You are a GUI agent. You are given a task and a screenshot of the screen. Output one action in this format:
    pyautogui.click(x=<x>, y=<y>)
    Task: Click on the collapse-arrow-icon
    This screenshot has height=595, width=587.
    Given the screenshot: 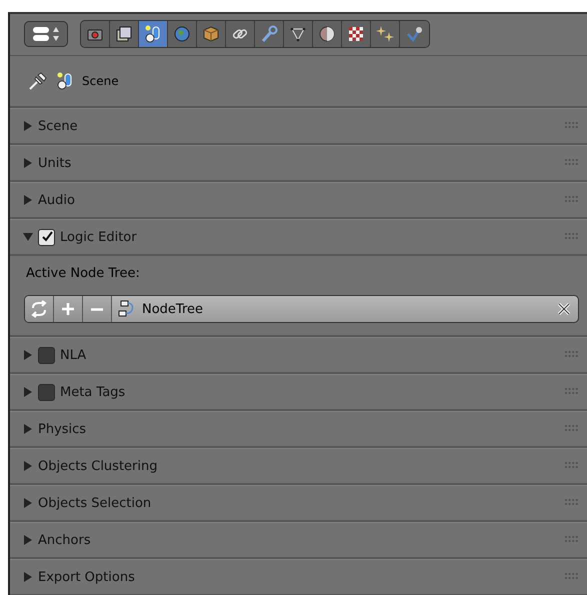 What is the action you would take?
    pyautogui.click(x=28, y=237)
    